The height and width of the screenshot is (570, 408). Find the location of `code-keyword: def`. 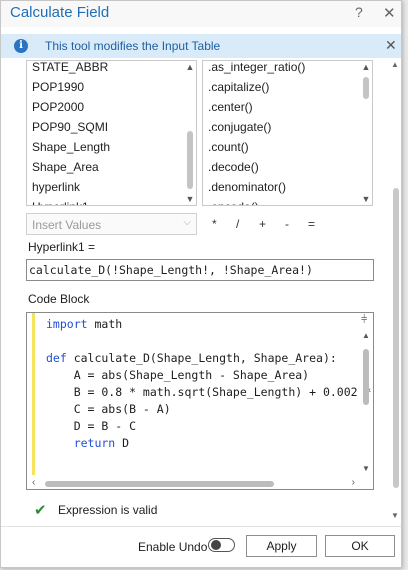

code-keyword: def is located at coordinates (56, 358).